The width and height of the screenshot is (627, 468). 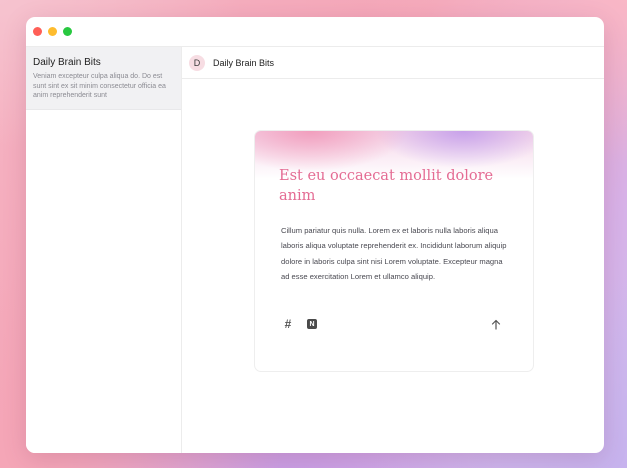 I want to click on avatar: D, so click(x=197, y=62).